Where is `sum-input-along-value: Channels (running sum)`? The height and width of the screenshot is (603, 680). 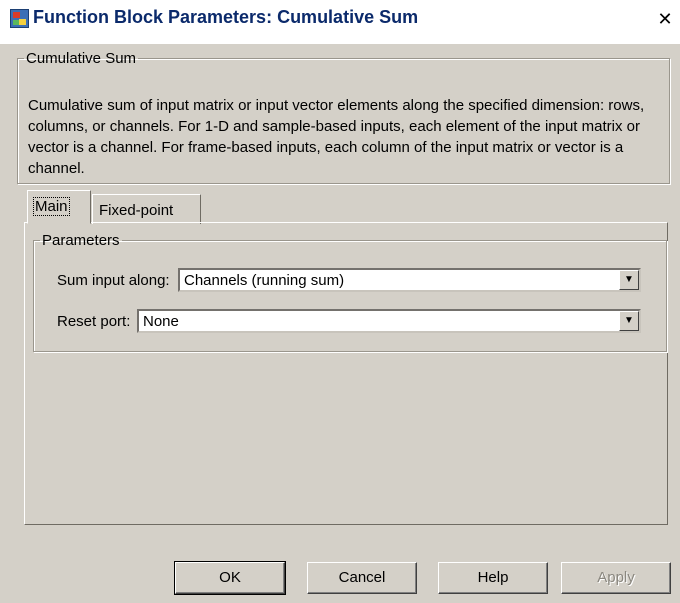
sum-input-along-value: Channels (running sum) is located at coordinates (264, 280).